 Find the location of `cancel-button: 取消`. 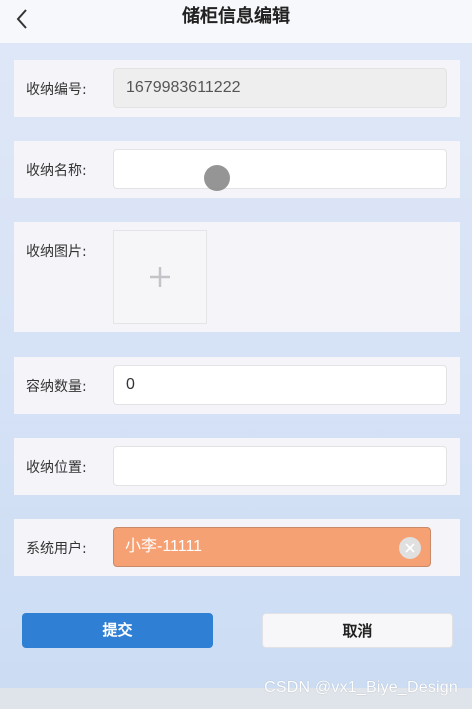

cancel-button: 取消 is located at coordinates (357, 630).